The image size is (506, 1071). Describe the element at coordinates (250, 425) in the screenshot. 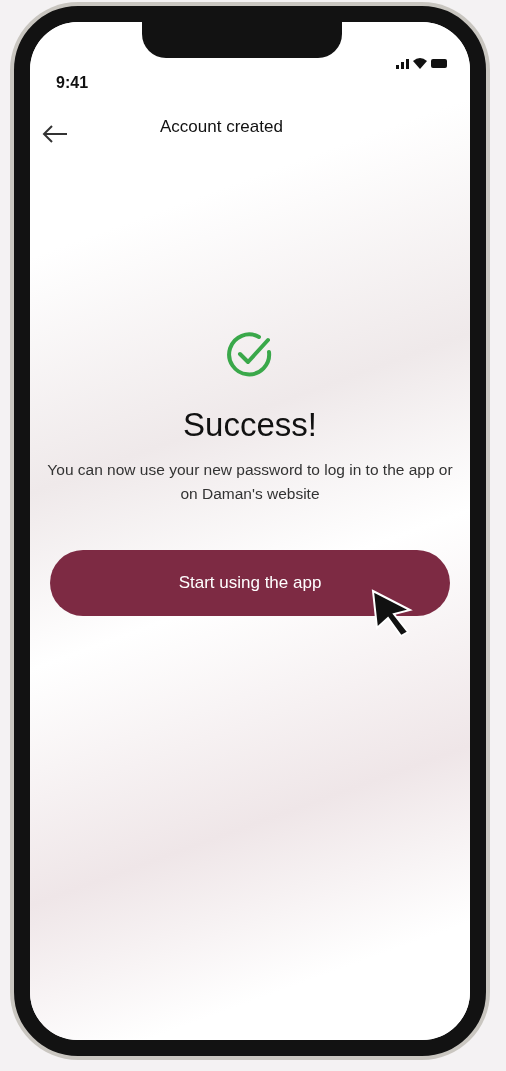

I see `success-title: Success!` at that location.